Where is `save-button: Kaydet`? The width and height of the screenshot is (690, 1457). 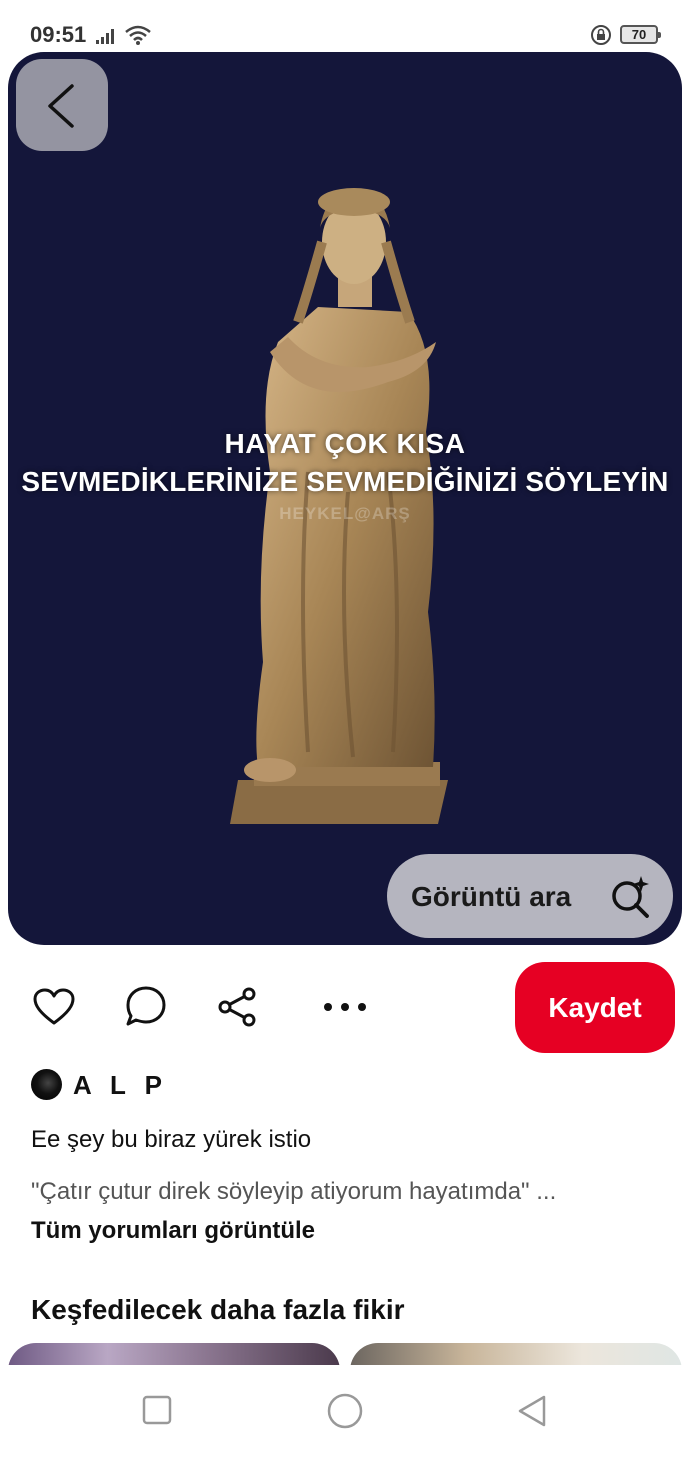
save-button: Kaydet is located at coordinates (595, 1007).